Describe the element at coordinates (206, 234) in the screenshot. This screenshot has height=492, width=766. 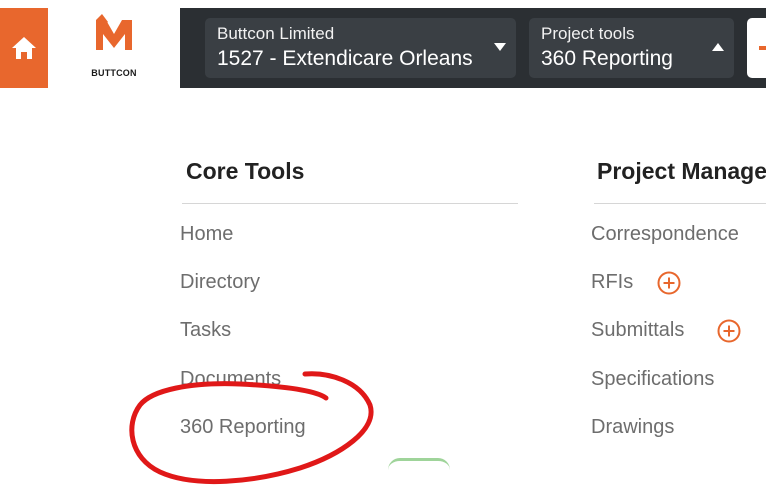
I see `core-tools-item-home: Home` at that location.